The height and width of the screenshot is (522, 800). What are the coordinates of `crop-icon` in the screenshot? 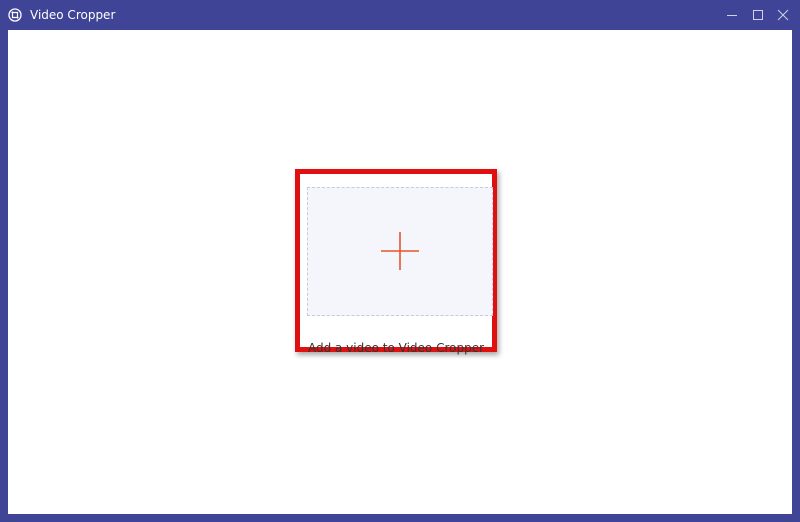 It's located at (15, 15).